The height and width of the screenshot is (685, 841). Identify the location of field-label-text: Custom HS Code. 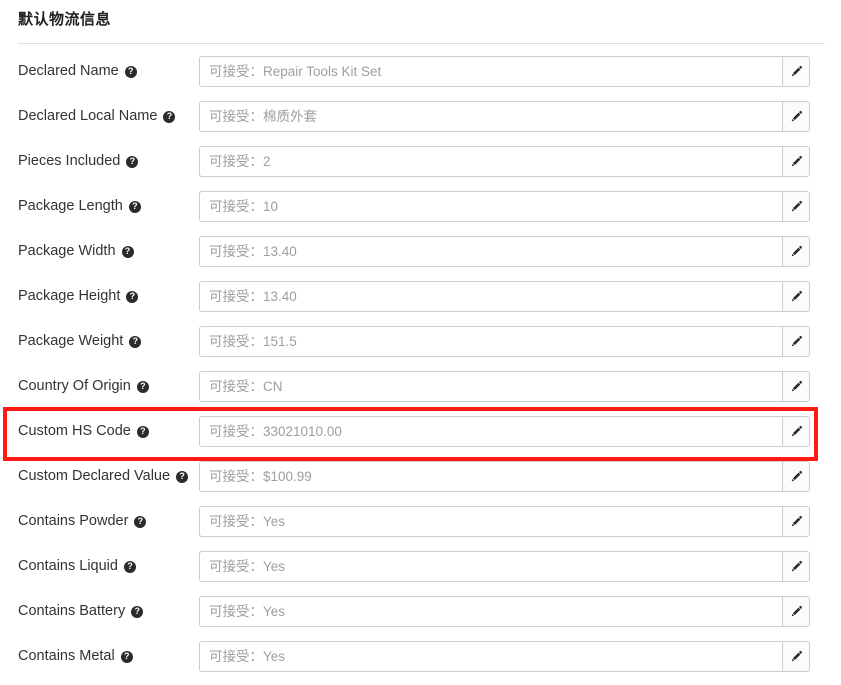
(74, 431).